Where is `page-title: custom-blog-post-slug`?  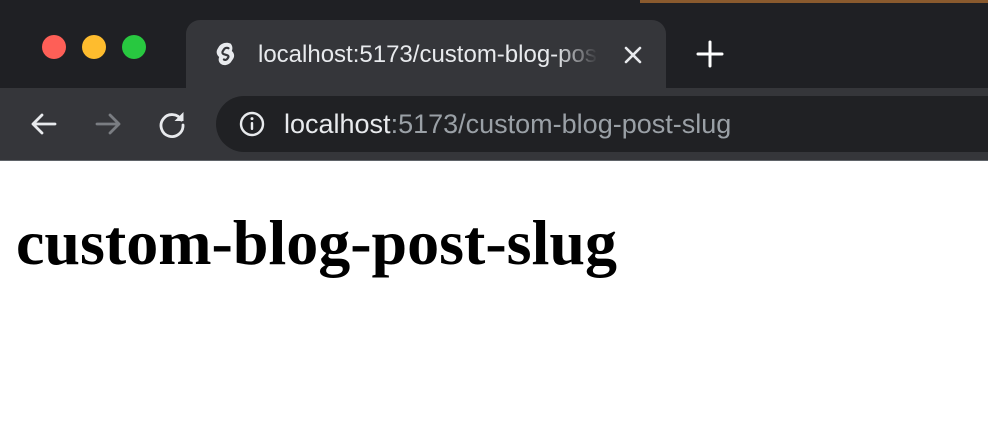 page-title: custom-blog-post-slug is located at coordinates (316, 242).